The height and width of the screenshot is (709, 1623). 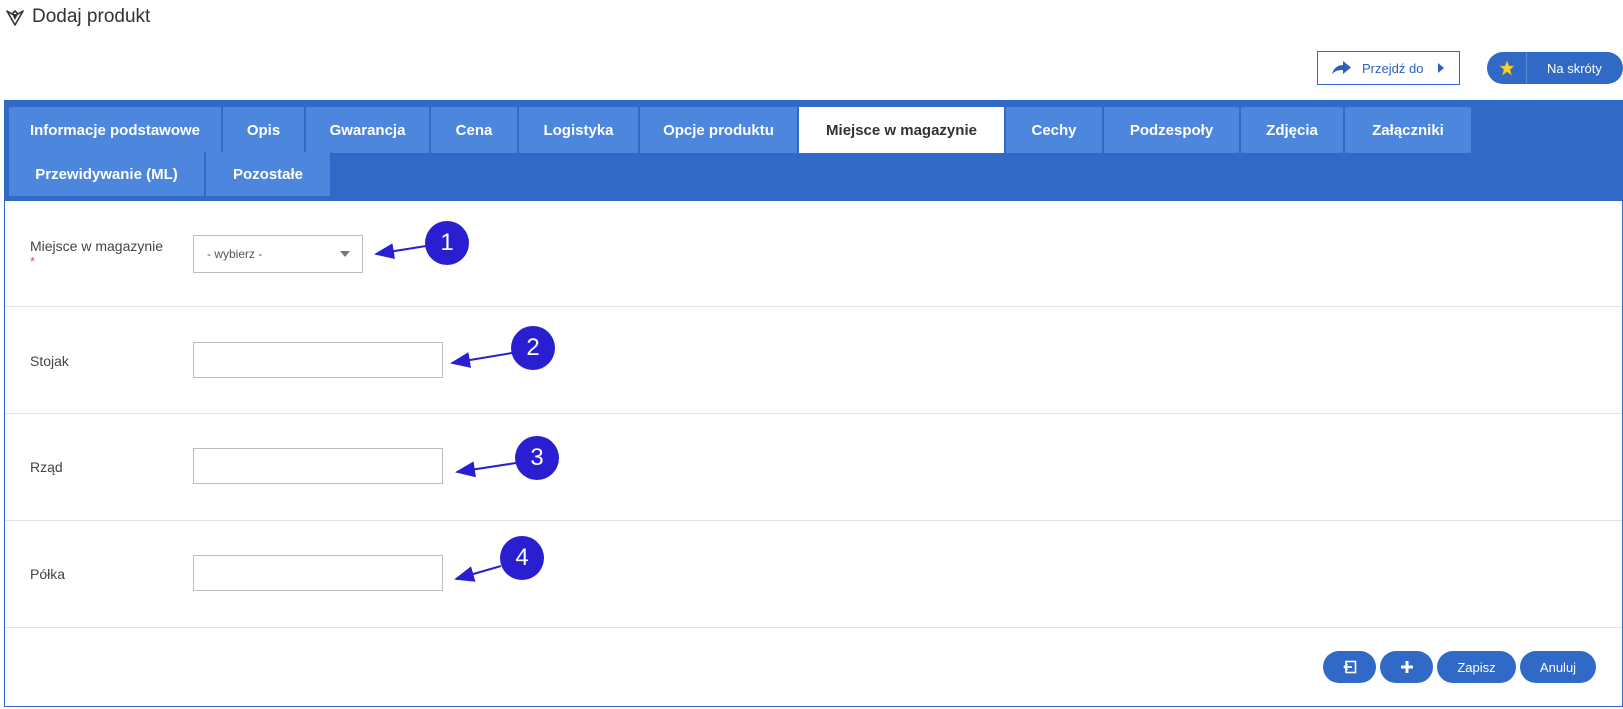 What do you see at coordinates (533, 348) in the screenshot?
I see `annotation-badge-2: 2` at bounding box center [533, 348].